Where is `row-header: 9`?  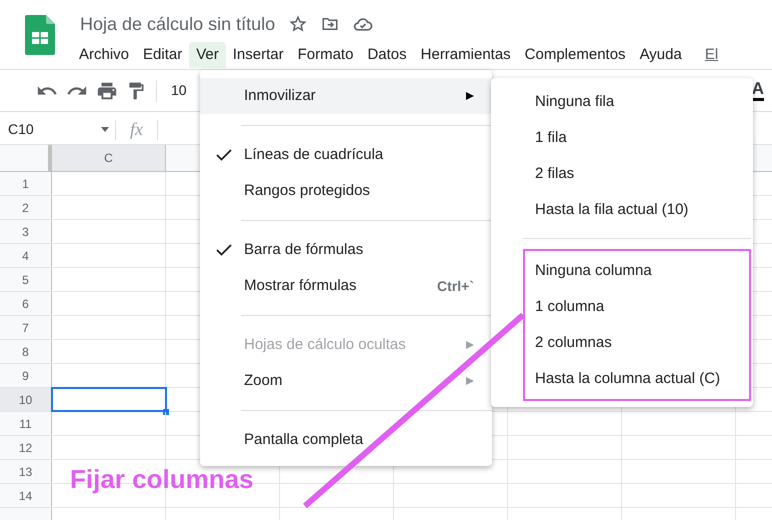 row-header: 9 is located at coordinates (26, 375).